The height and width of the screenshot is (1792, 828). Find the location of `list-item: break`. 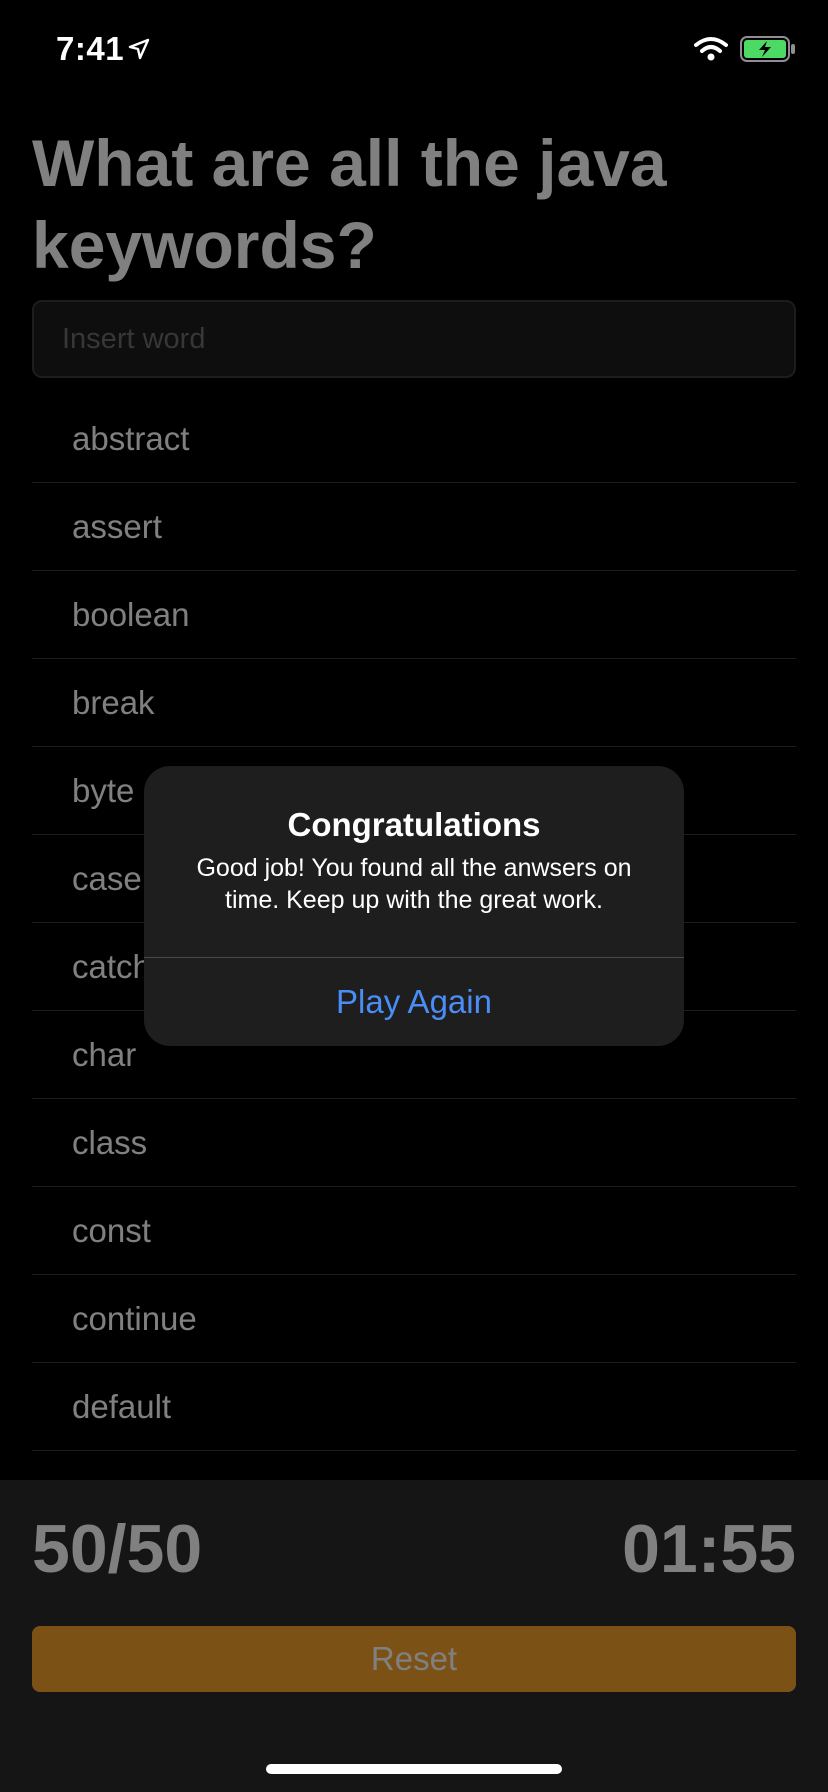

list-item: break is located at coordinates (414, 703).